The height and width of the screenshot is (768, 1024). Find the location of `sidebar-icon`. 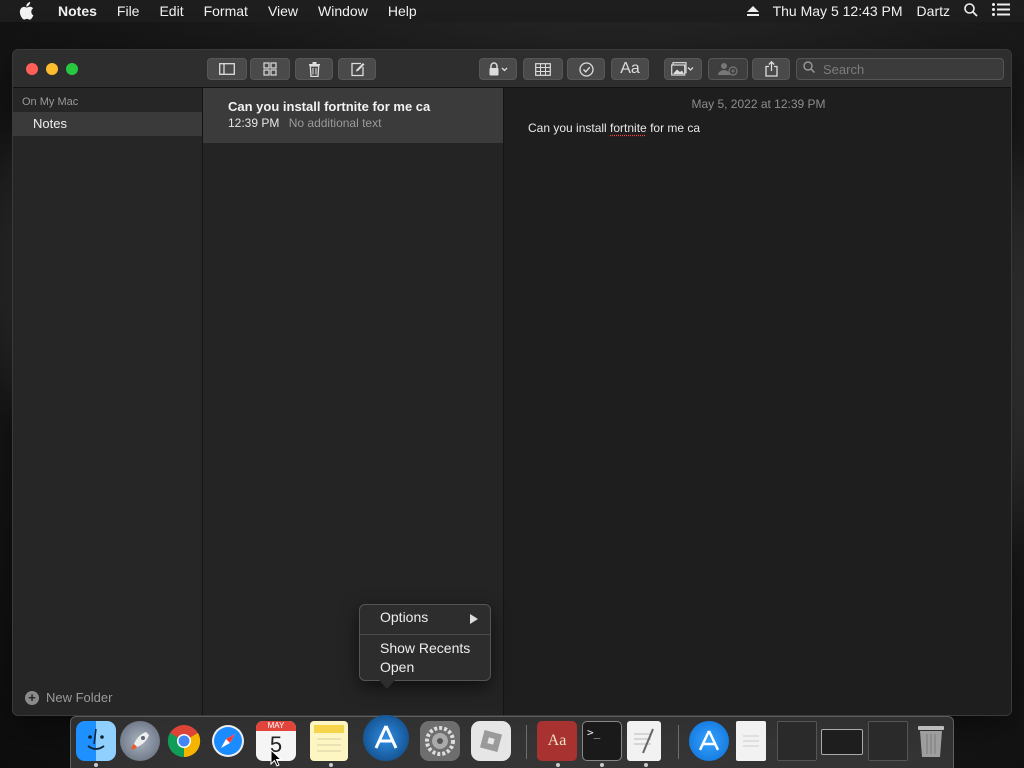

sidebar-icon is located at coordinates (227, 69).